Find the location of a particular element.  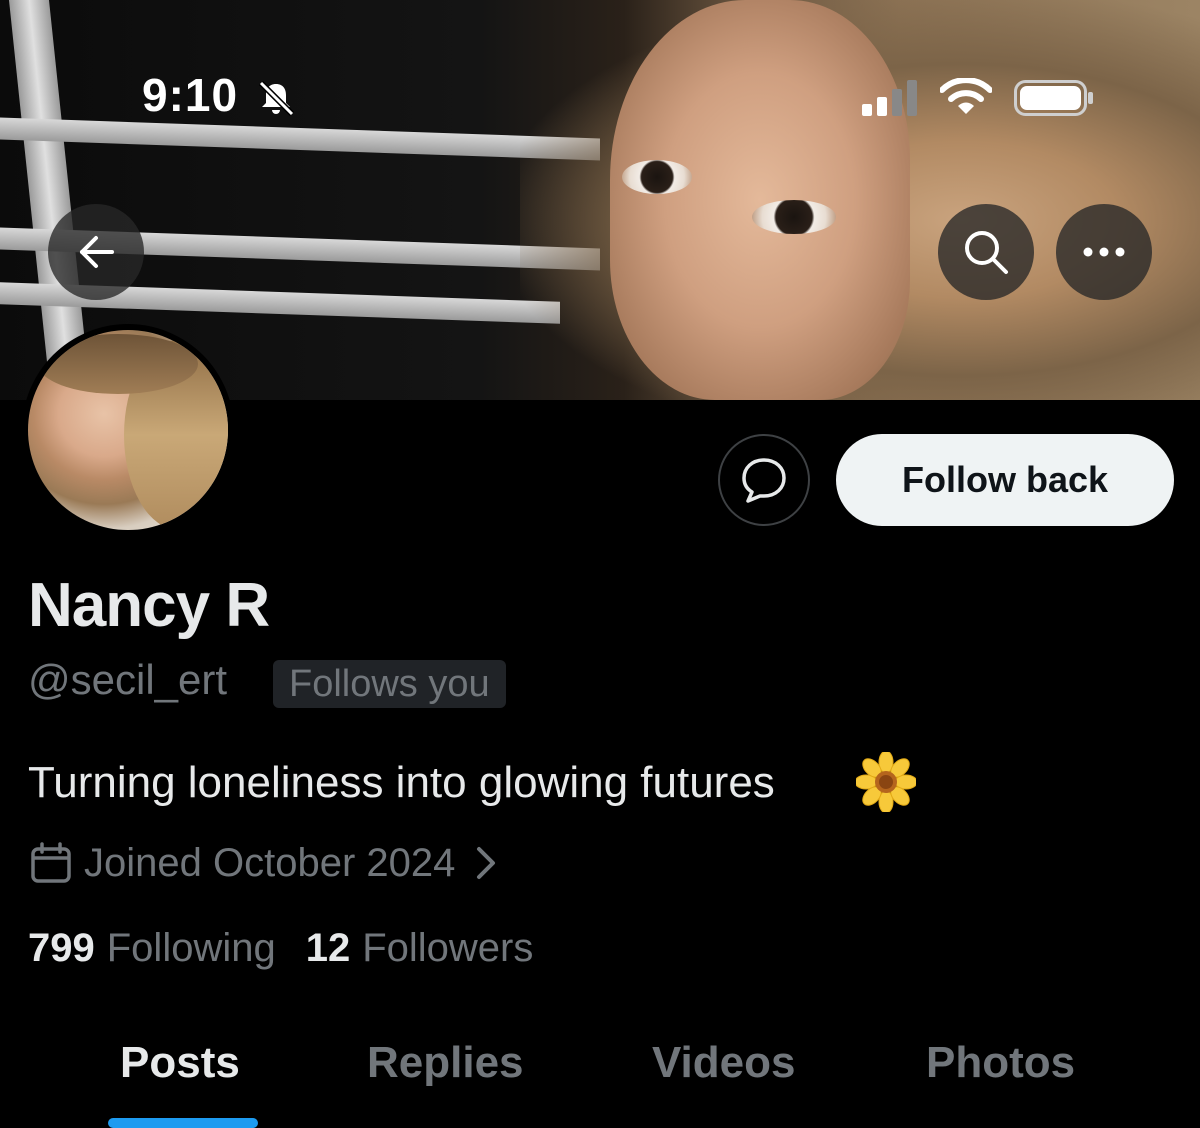

followers-label: Followers is located at coordinates (448, 948).